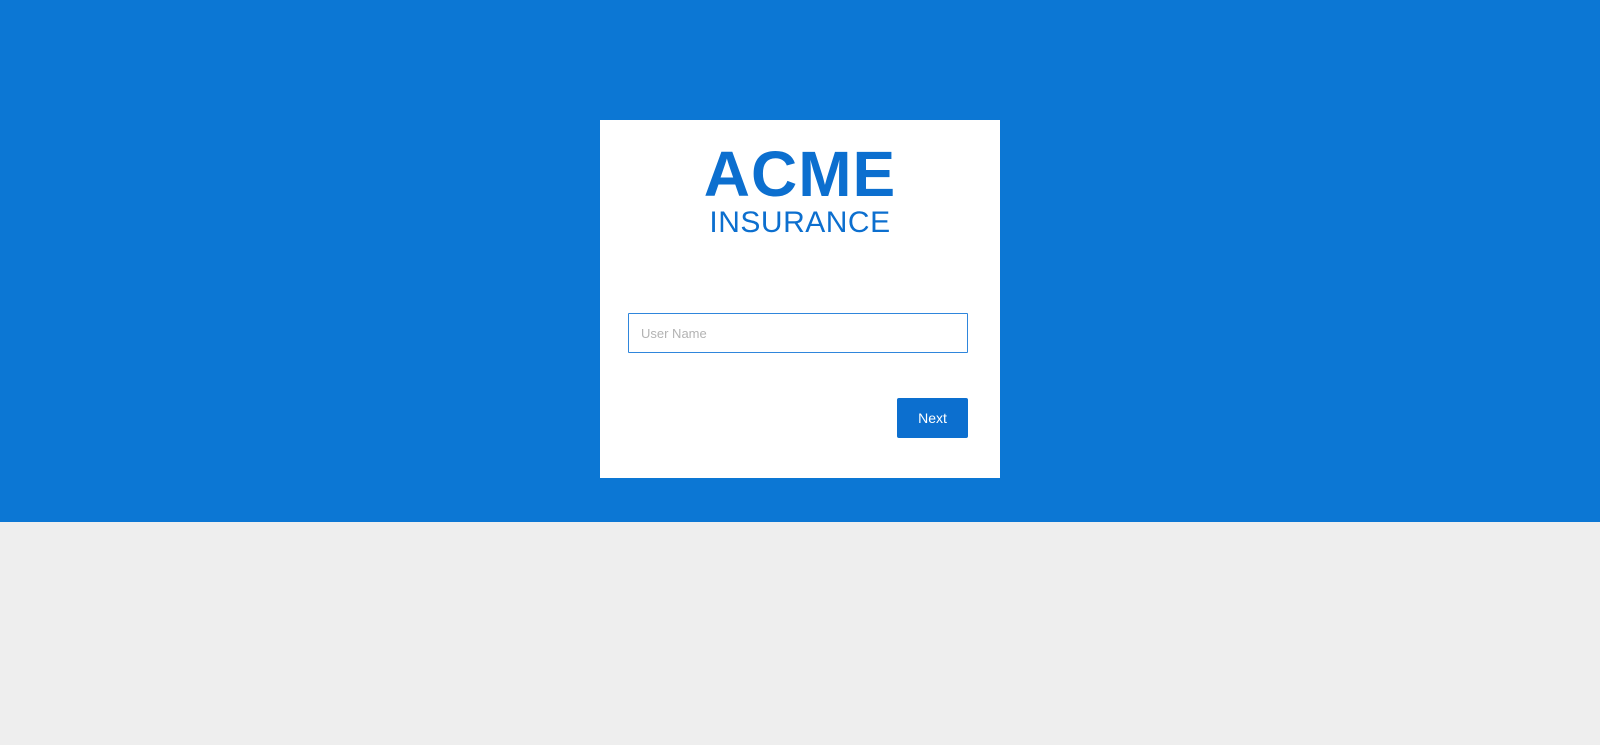 Image resolution: width=1600 pixels, height=745 pixels. Describe the element at coordinates (800, 222) in the screenshot. I see `logo-tagline: INSURANCE` at that location.